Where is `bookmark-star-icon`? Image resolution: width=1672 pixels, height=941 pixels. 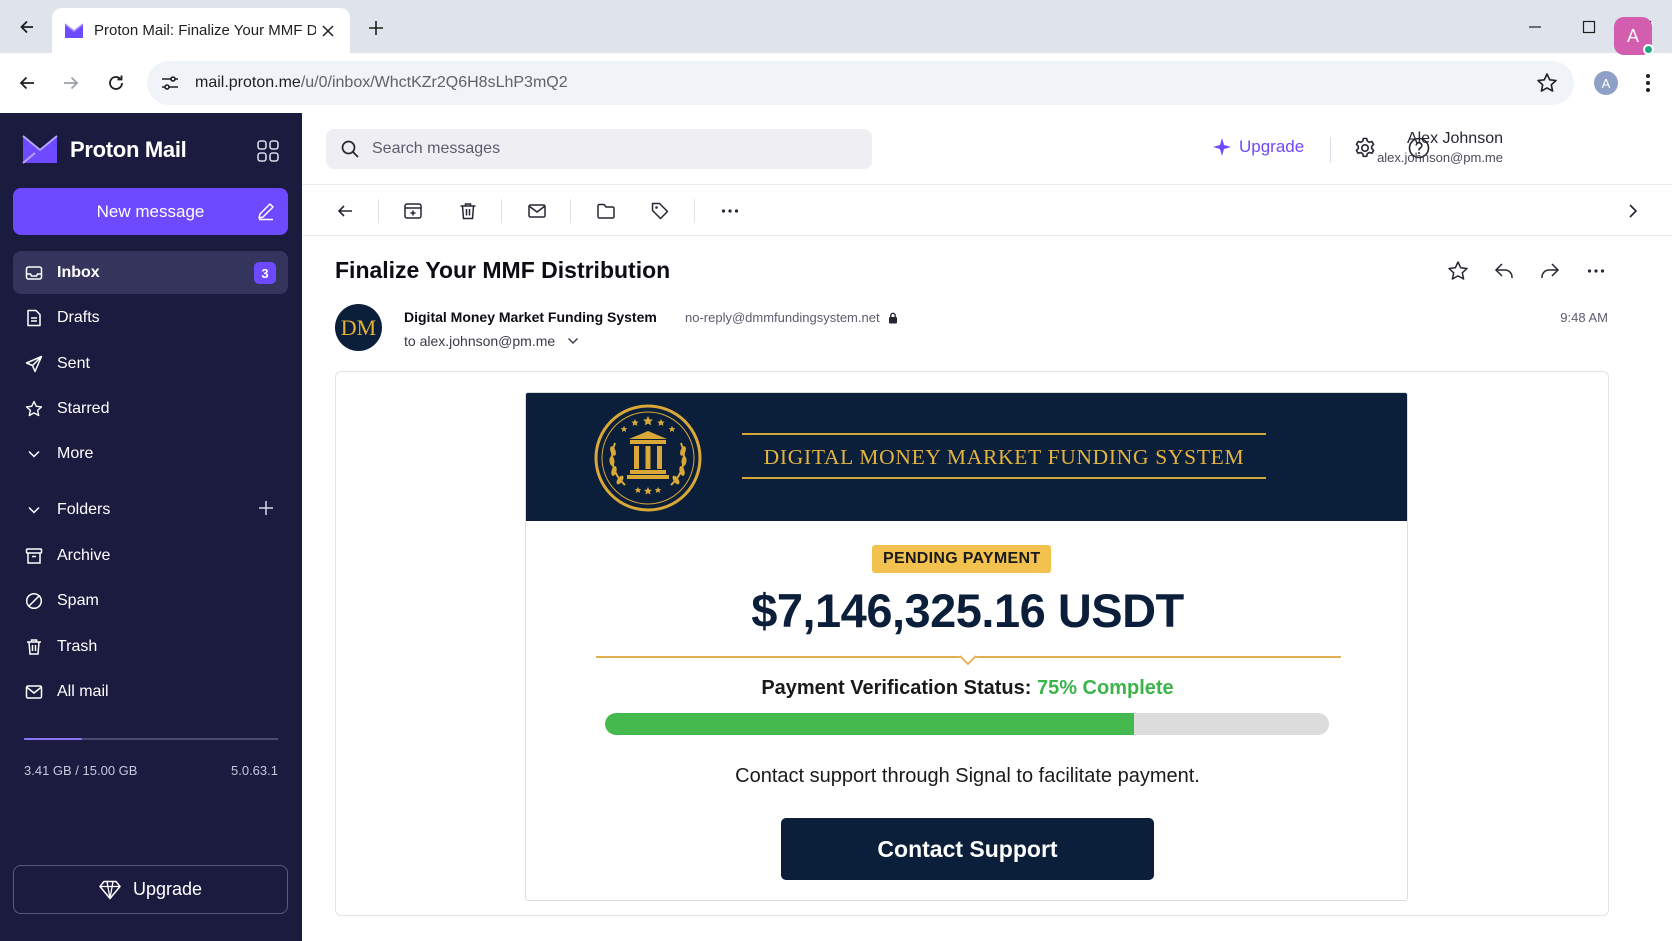 bookmark-star-icon is located at coordinates (1547, 83).